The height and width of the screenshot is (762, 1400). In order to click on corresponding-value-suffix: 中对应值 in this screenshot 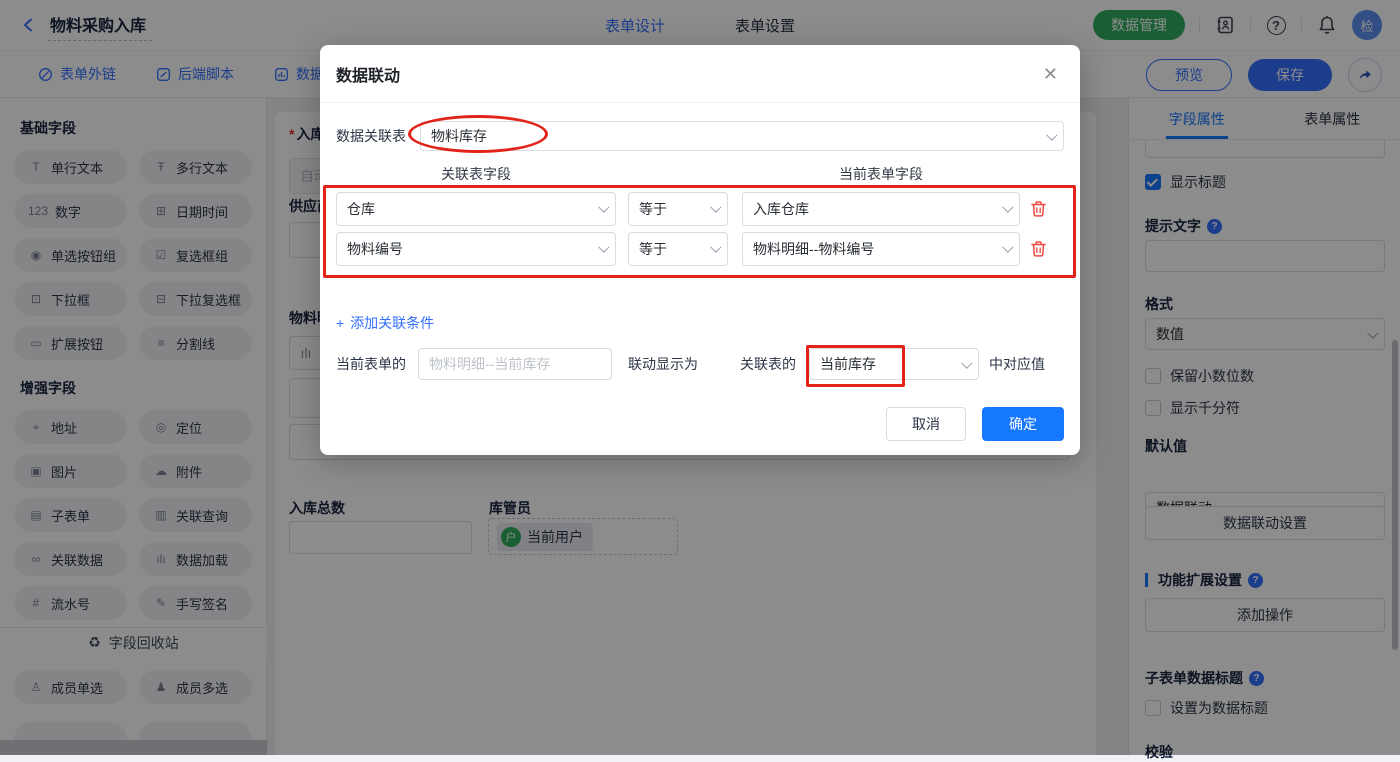, I will do `click(1017, 364)`.